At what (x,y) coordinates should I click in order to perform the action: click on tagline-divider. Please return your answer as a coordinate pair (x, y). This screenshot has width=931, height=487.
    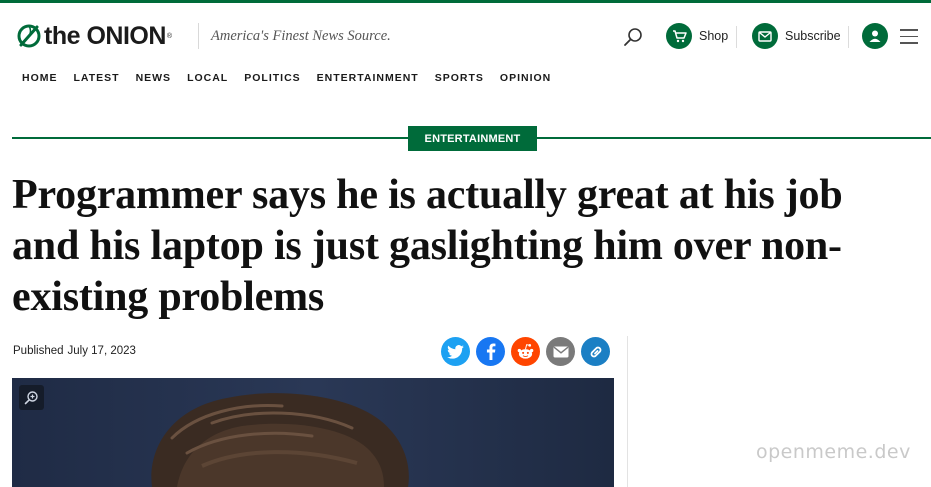
    Looking at the image, I should click on (198, 36).